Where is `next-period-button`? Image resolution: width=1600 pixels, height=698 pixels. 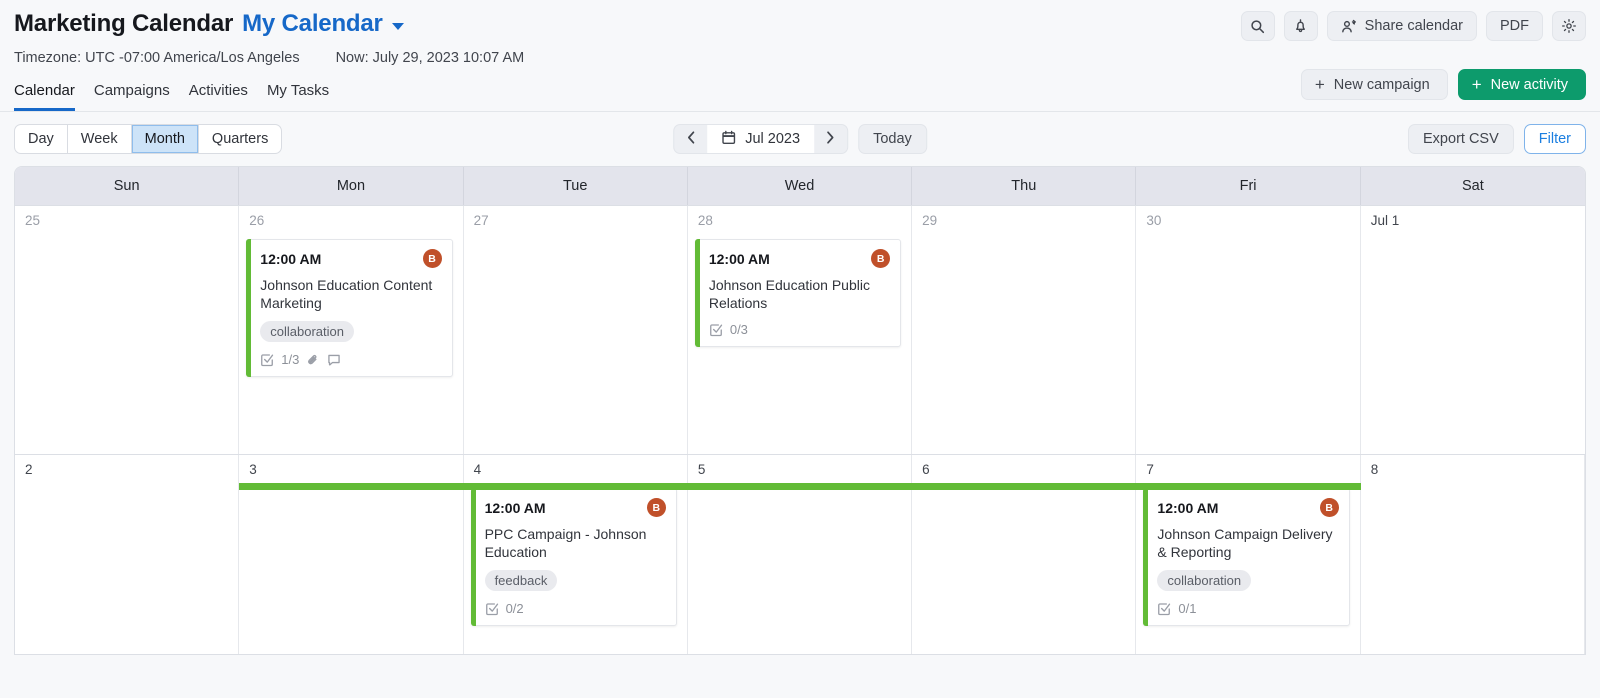 next-period-button is located at coordinates (830, 139).